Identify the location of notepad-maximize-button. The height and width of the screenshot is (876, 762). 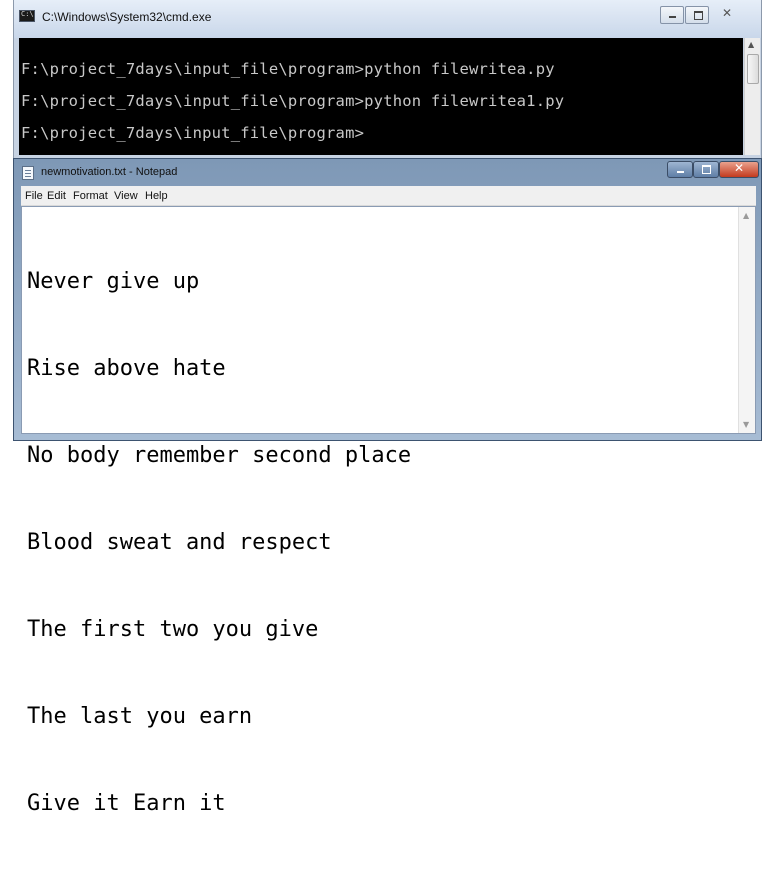
(706, 169).